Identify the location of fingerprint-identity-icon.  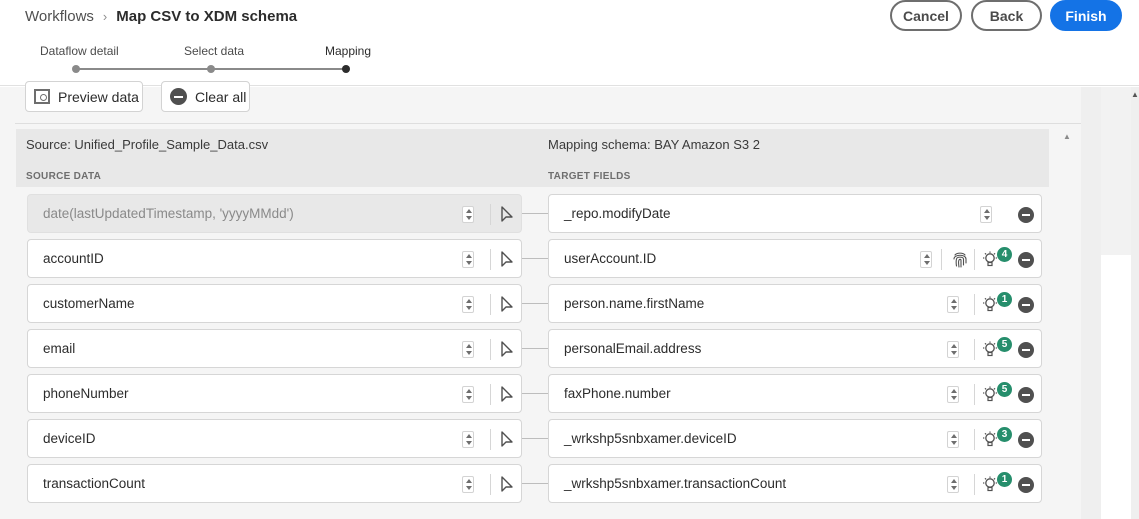
(960, 260).